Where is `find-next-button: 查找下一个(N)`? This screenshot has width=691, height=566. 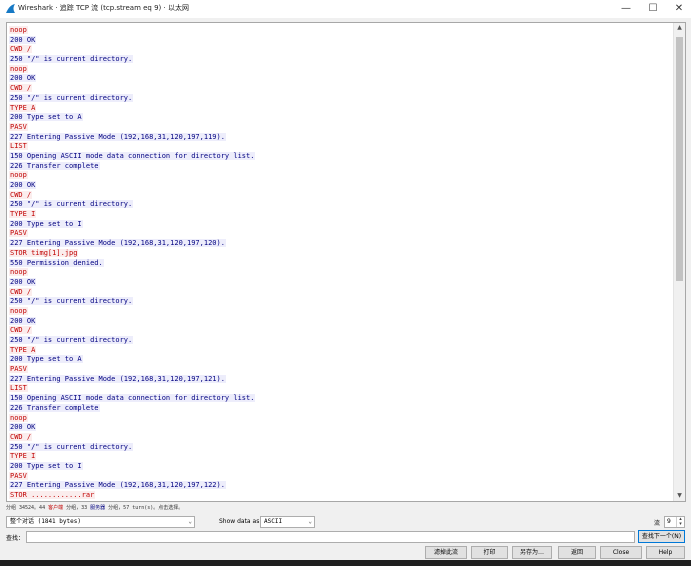
find-next-button: 查找下一个(N) is located at coordinates (661, 536).